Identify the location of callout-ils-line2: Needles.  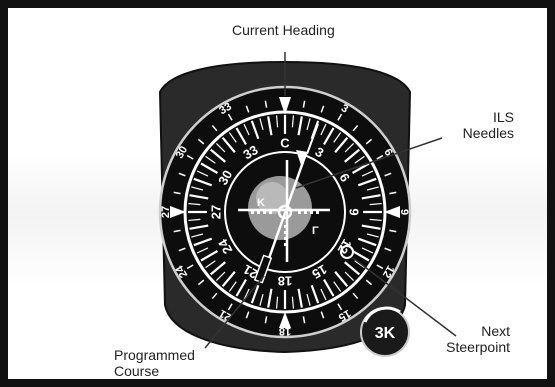
(488, 133).